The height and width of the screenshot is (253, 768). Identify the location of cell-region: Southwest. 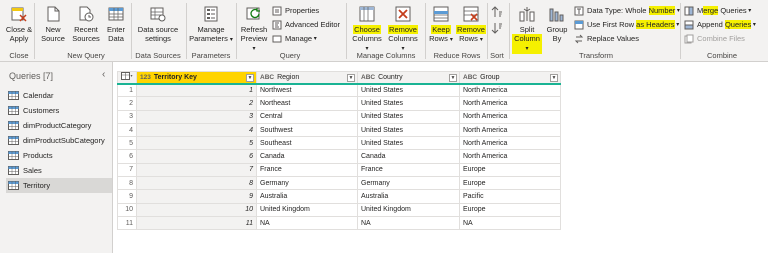
(307, 130).